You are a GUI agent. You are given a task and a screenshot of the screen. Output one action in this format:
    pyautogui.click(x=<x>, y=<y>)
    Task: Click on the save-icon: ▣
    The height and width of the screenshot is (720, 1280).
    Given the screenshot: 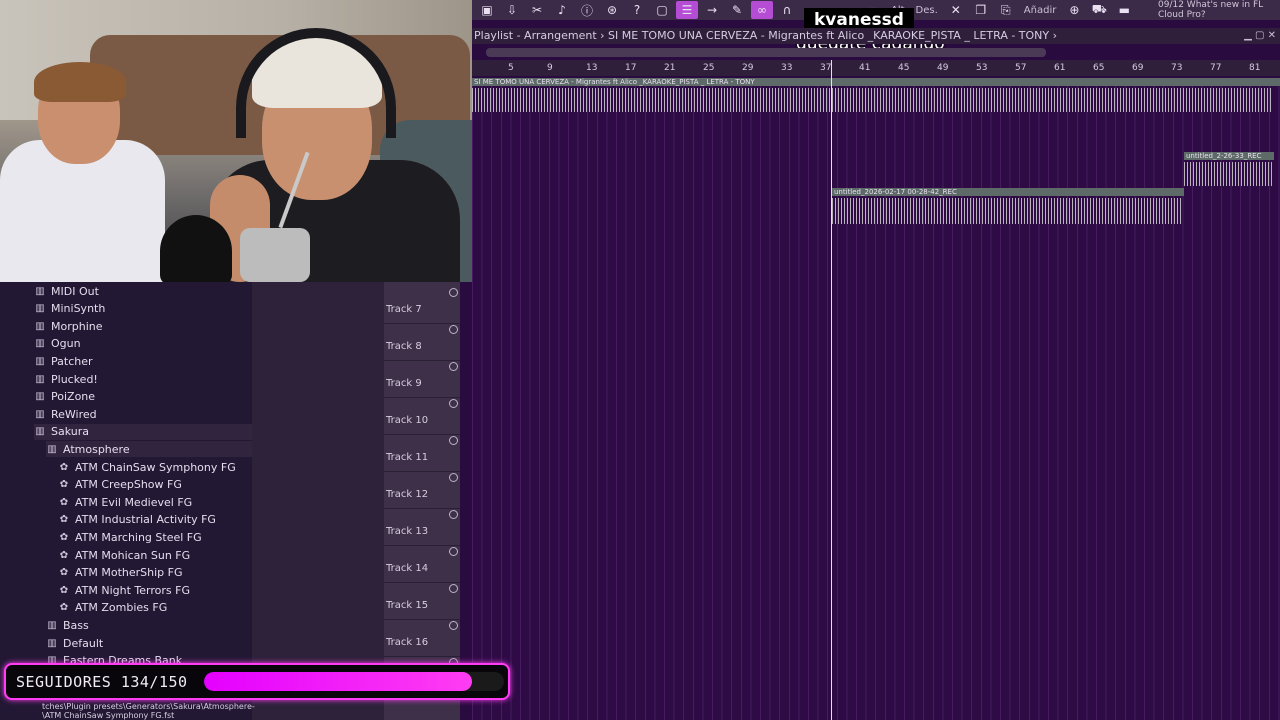 What is the action you would take?
    pyautogui.click(x=487, y=10)
    